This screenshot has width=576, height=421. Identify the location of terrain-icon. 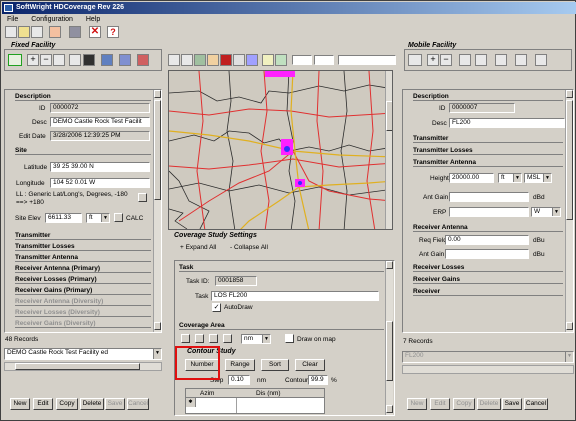
(200, 60).